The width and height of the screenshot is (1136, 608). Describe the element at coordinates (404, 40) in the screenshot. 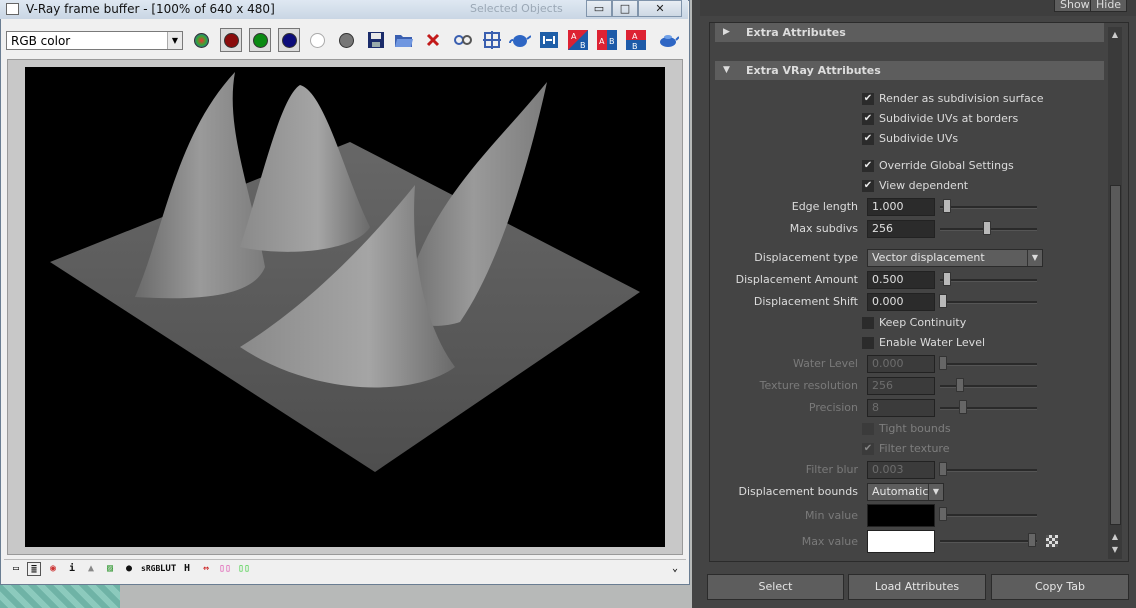

I see `load-image-icon` at that location.